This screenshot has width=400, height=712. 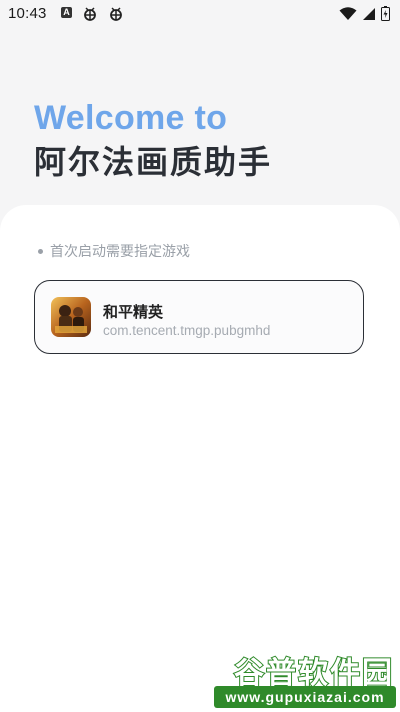 What do you see at coordinates (66, 12) in the screenshot?
I see `a-icon: A` at bounding box center [66, 12].